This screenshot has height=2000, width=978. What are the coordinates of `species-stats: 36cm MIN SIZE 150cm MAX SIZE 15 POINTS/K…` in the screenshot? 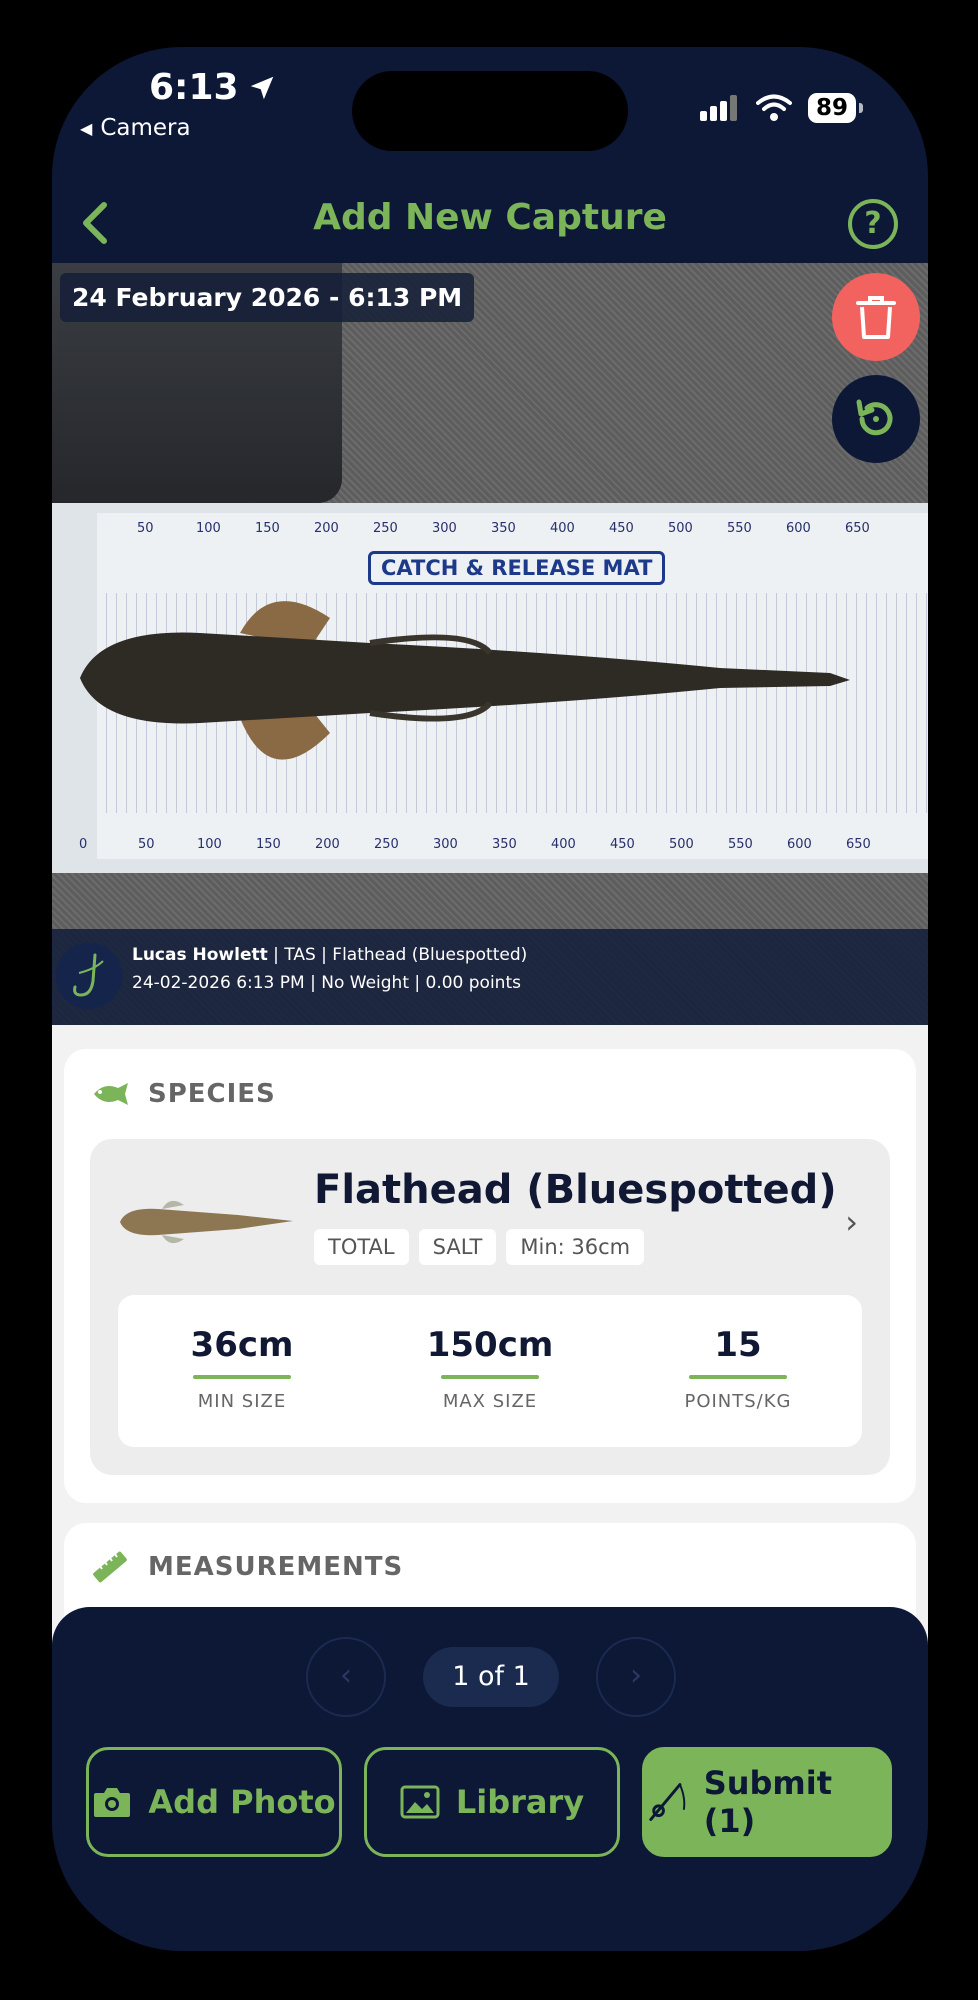 It's located at (490, 1371).